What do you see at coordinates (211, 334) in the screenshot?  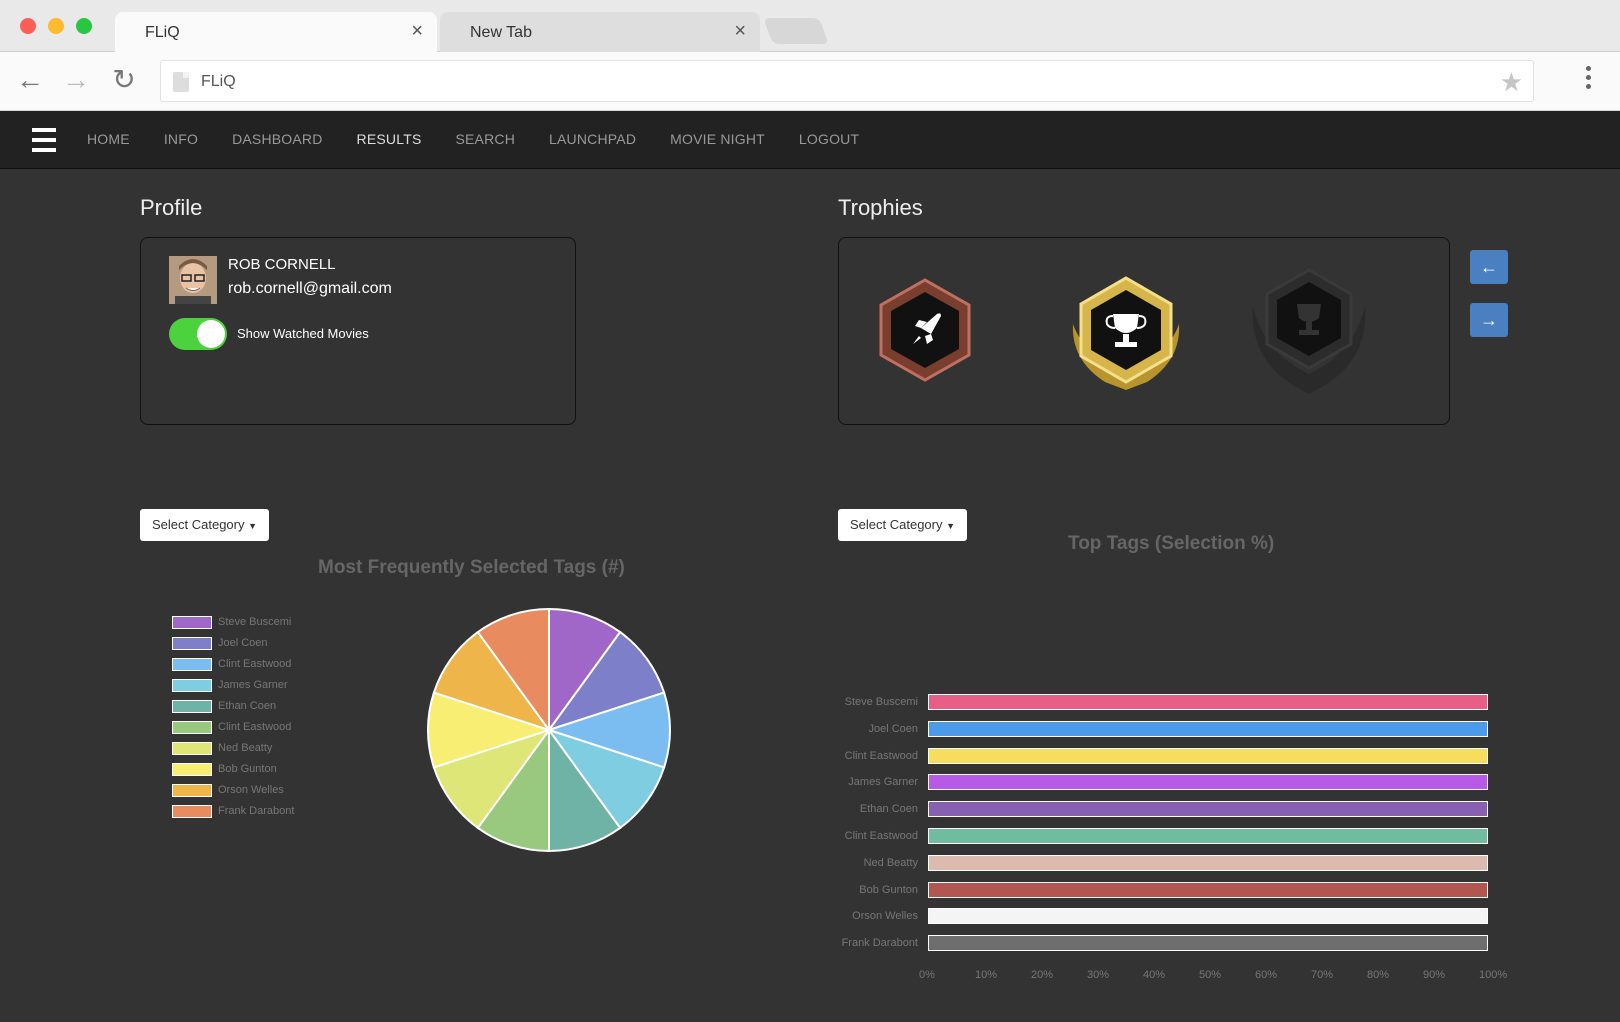 I see `toggle-knob` at bounding box center [211, 334].